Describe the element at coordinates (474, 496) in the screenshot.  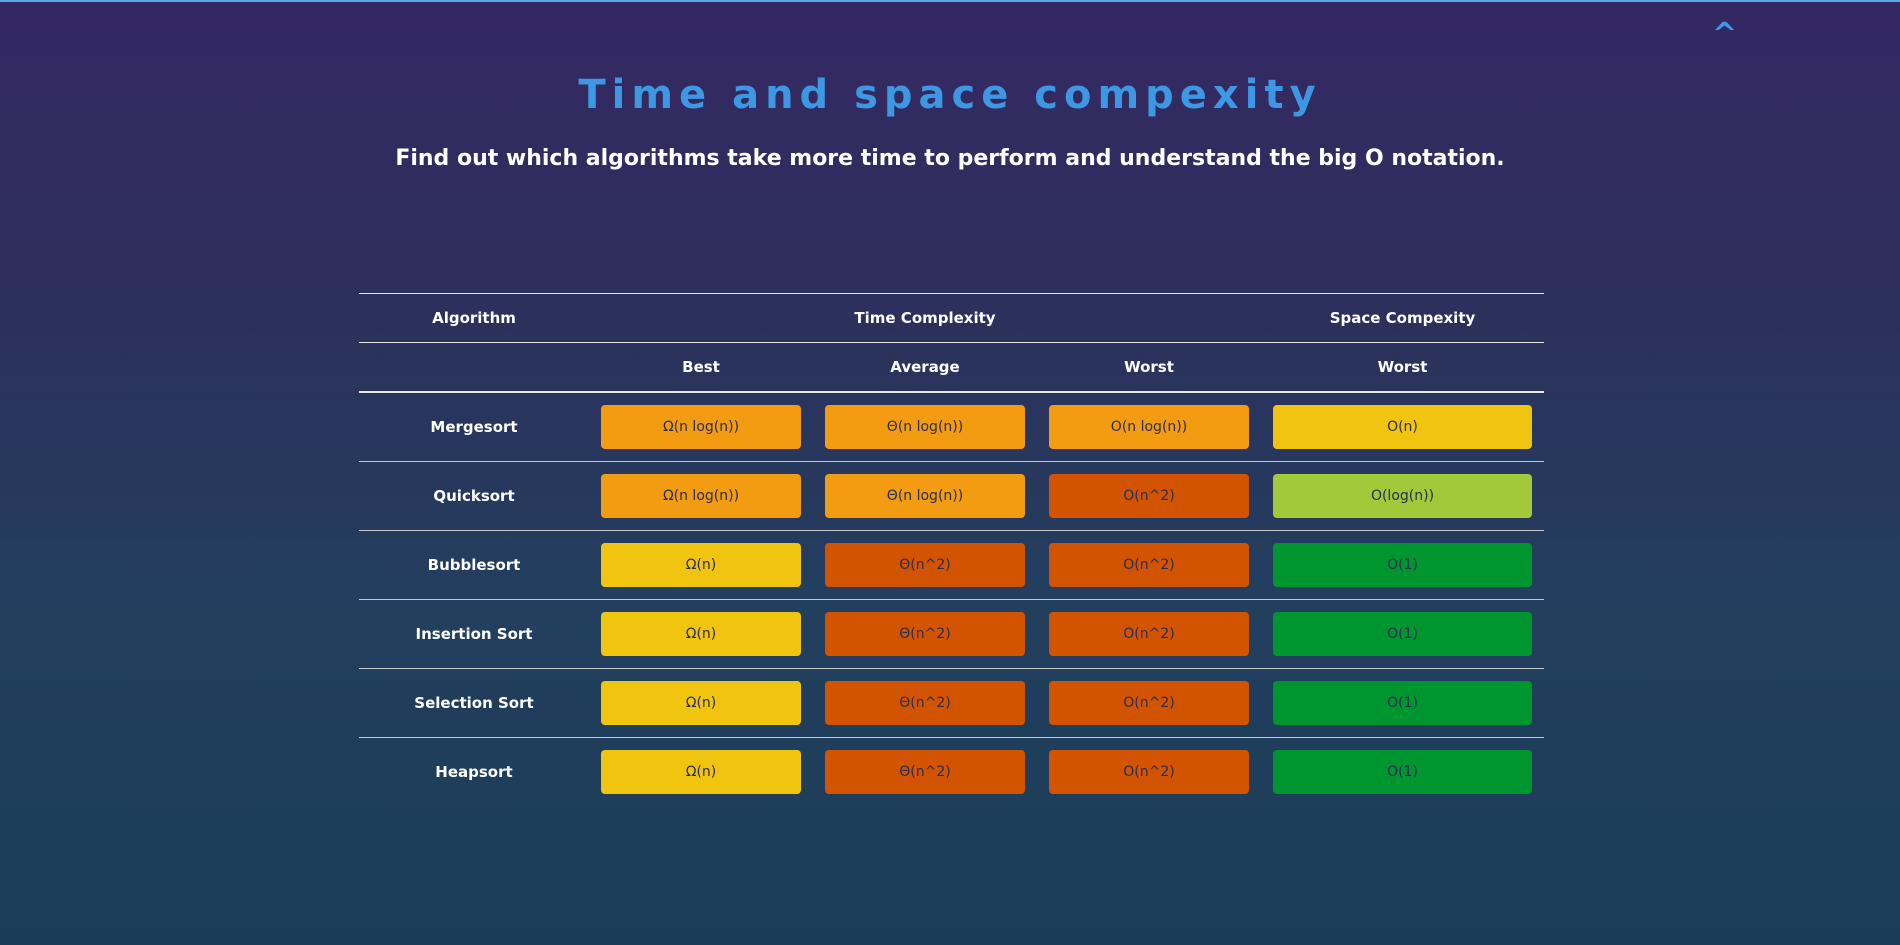
I see `algorithm-name: Quicksort` at that location.